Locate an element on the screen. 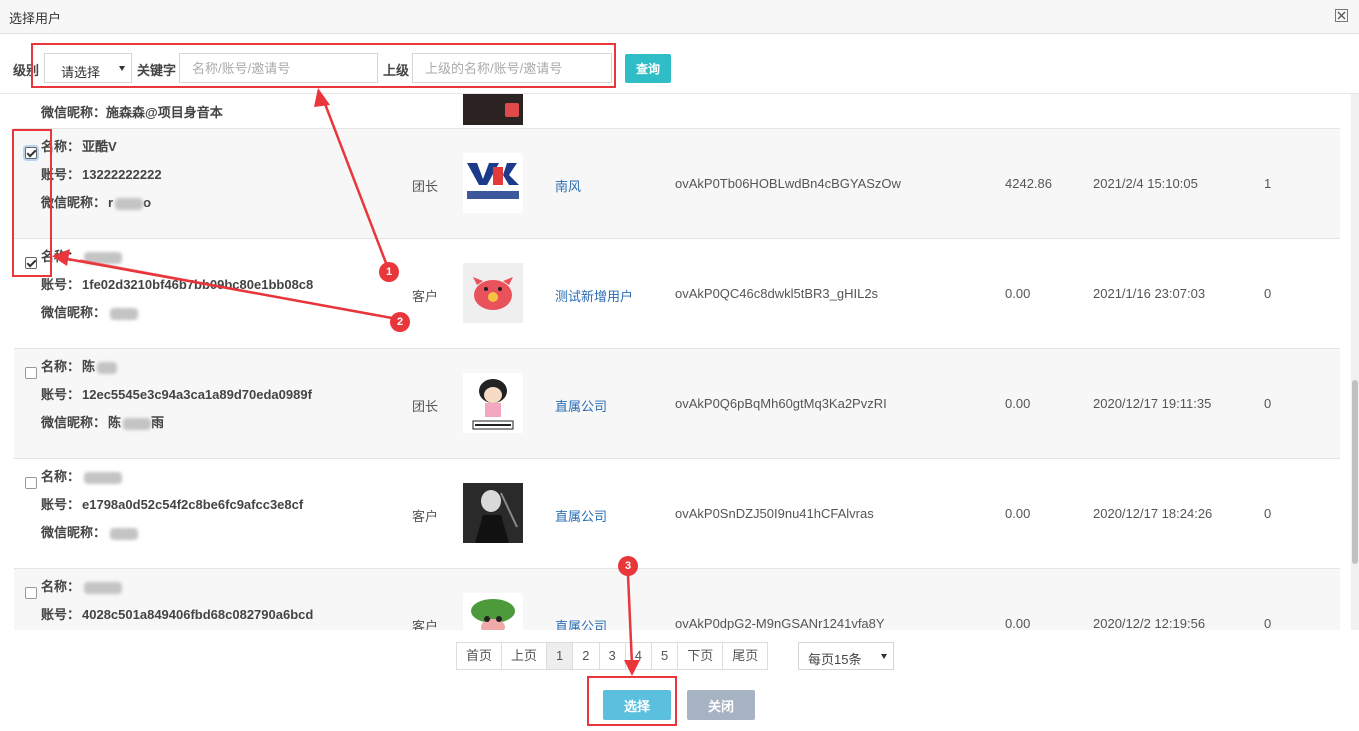  user-openid: ovAkP0Q6pBqMh60gtMq3Ka2PvzRI is located at coordinates (781, 403).